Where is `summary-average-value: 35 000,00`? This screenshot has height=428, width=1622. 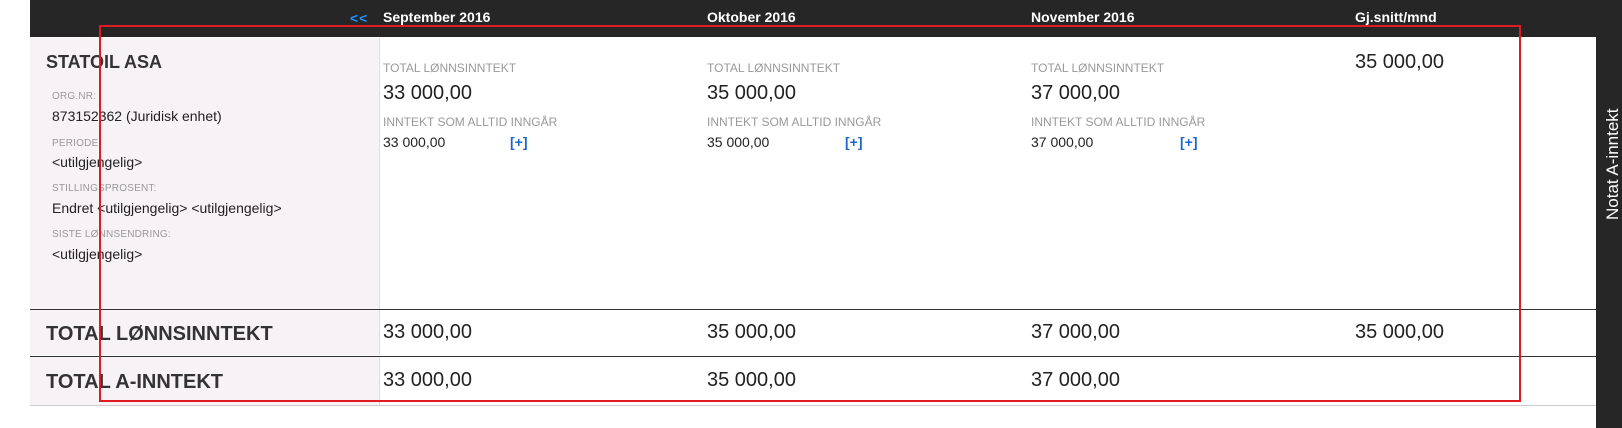
summary-average-value: 35 000,00 is located at coordinates (1399, 332).